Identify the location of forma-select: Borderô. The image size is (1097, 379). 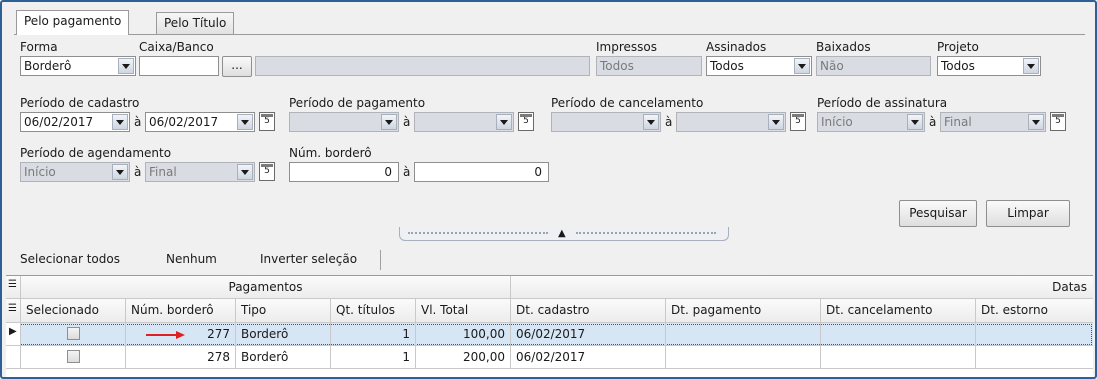
(78, 66).